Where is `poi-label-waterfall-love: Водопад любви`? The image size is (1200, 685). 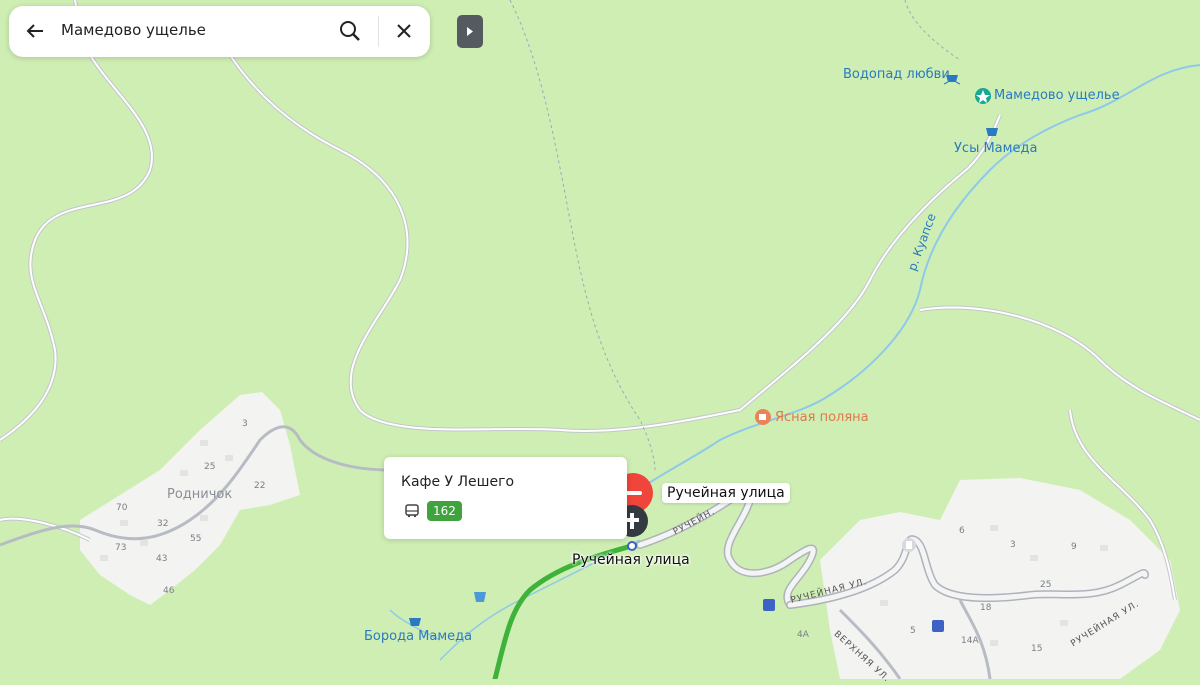 poi-label-waterfall-love: Водопад любви is located at coordinates (896, 74).